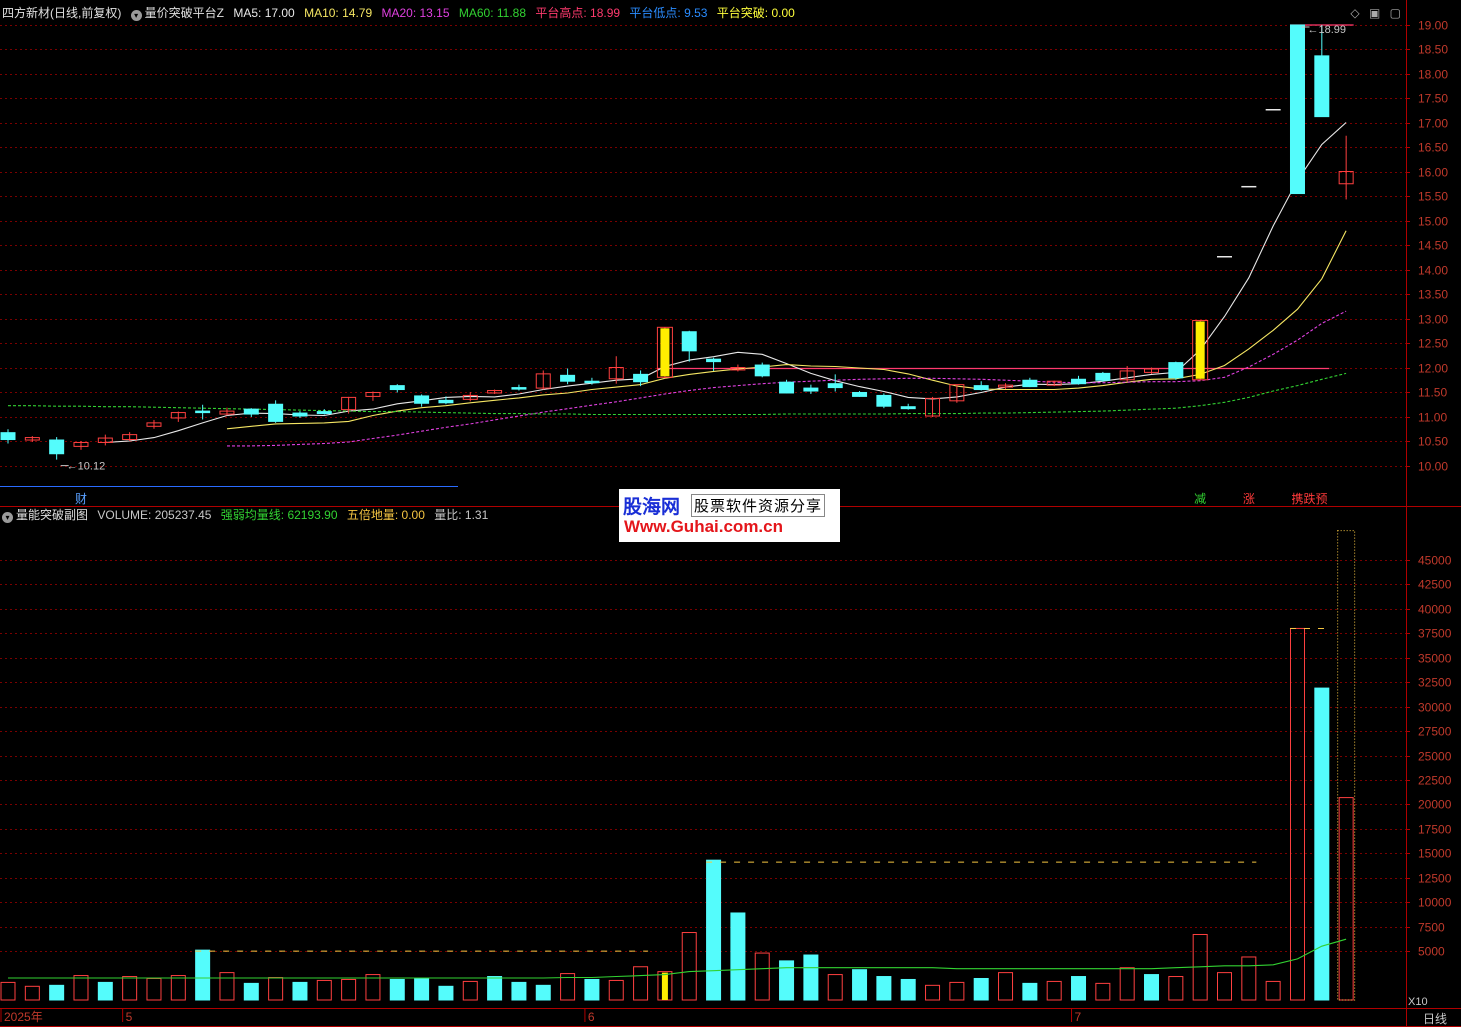 This screenshot has height=1027, width=1461. What do you see at coordinates (136, 15) in the screenshot?
I see `indicator-menu-icon: ▾` at bounding box center [136, 15].